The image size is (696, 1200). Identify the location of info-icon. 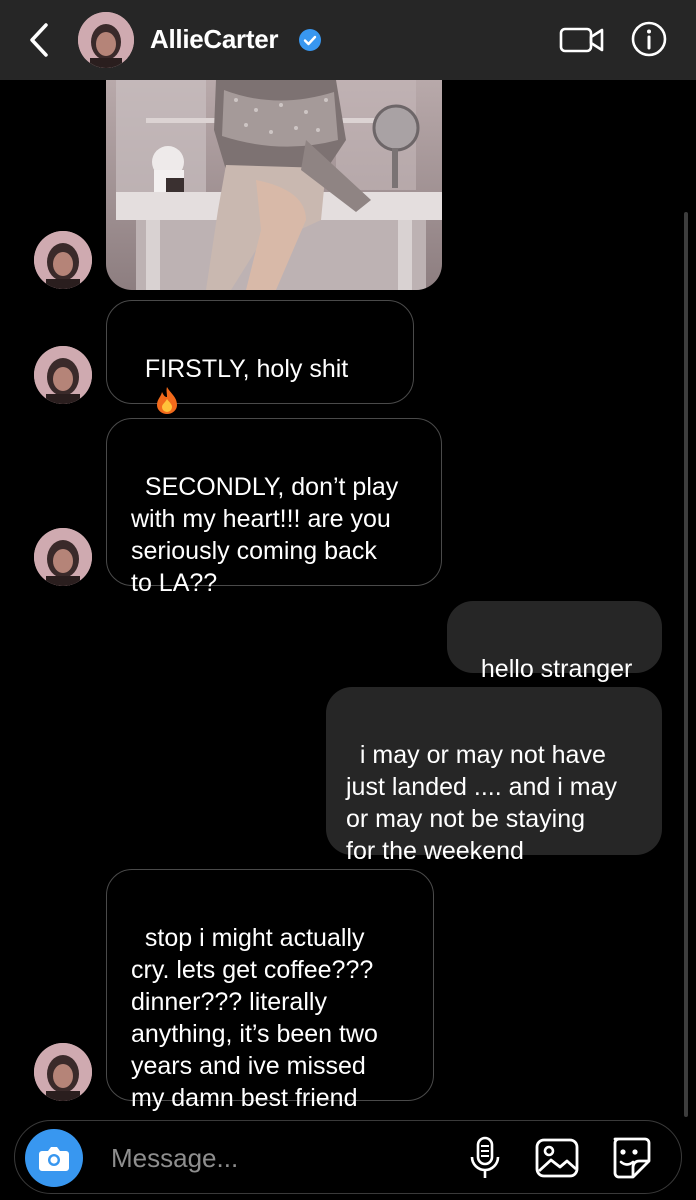
(649, 39).